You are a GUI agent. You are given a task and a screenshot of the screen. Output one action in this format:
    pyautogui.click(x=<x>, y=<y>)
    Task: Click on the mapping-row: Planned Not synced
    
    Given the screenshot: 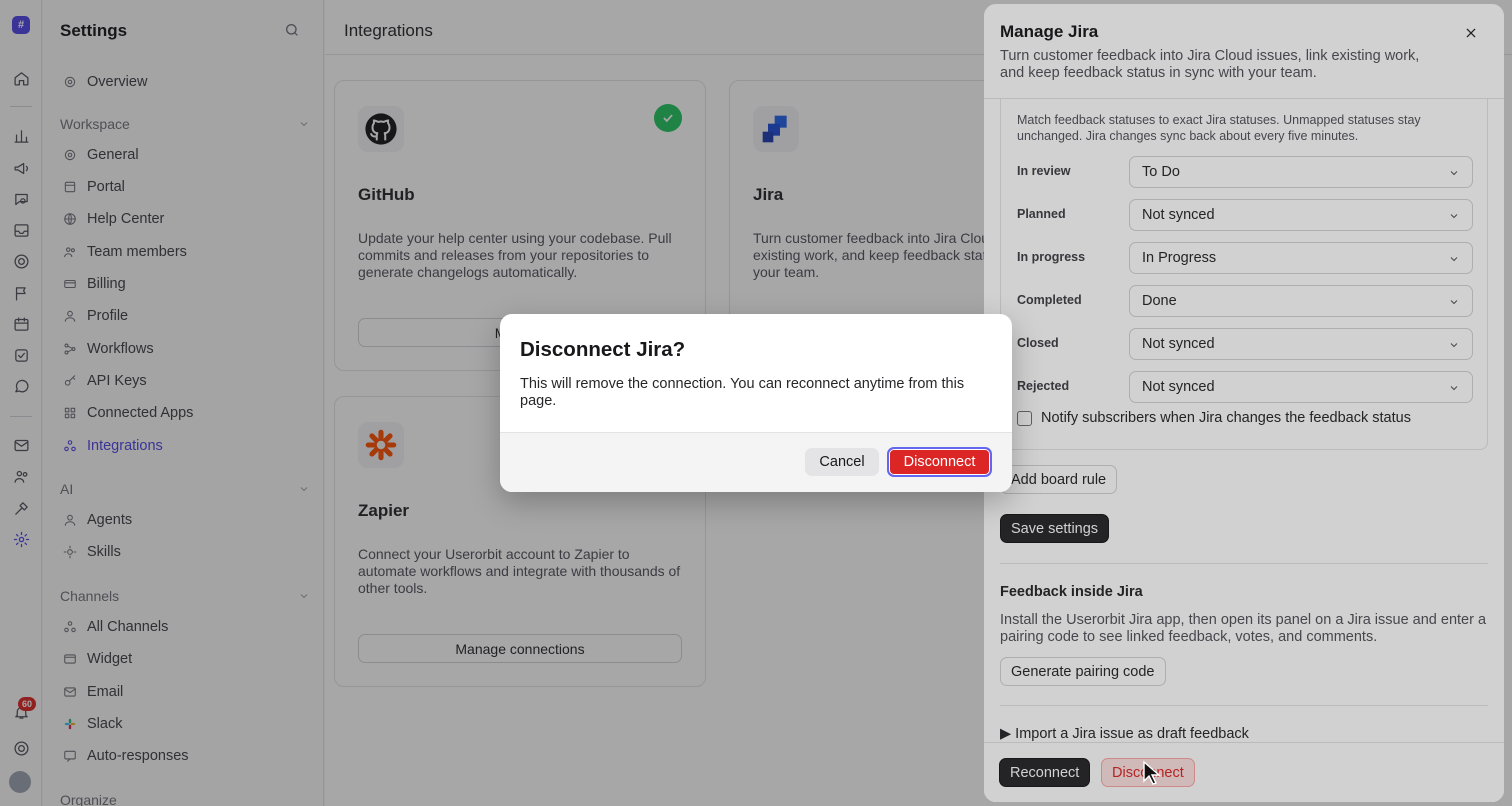 What is the action you would take?
    pyautogui.click(x=1245, y=215)
    